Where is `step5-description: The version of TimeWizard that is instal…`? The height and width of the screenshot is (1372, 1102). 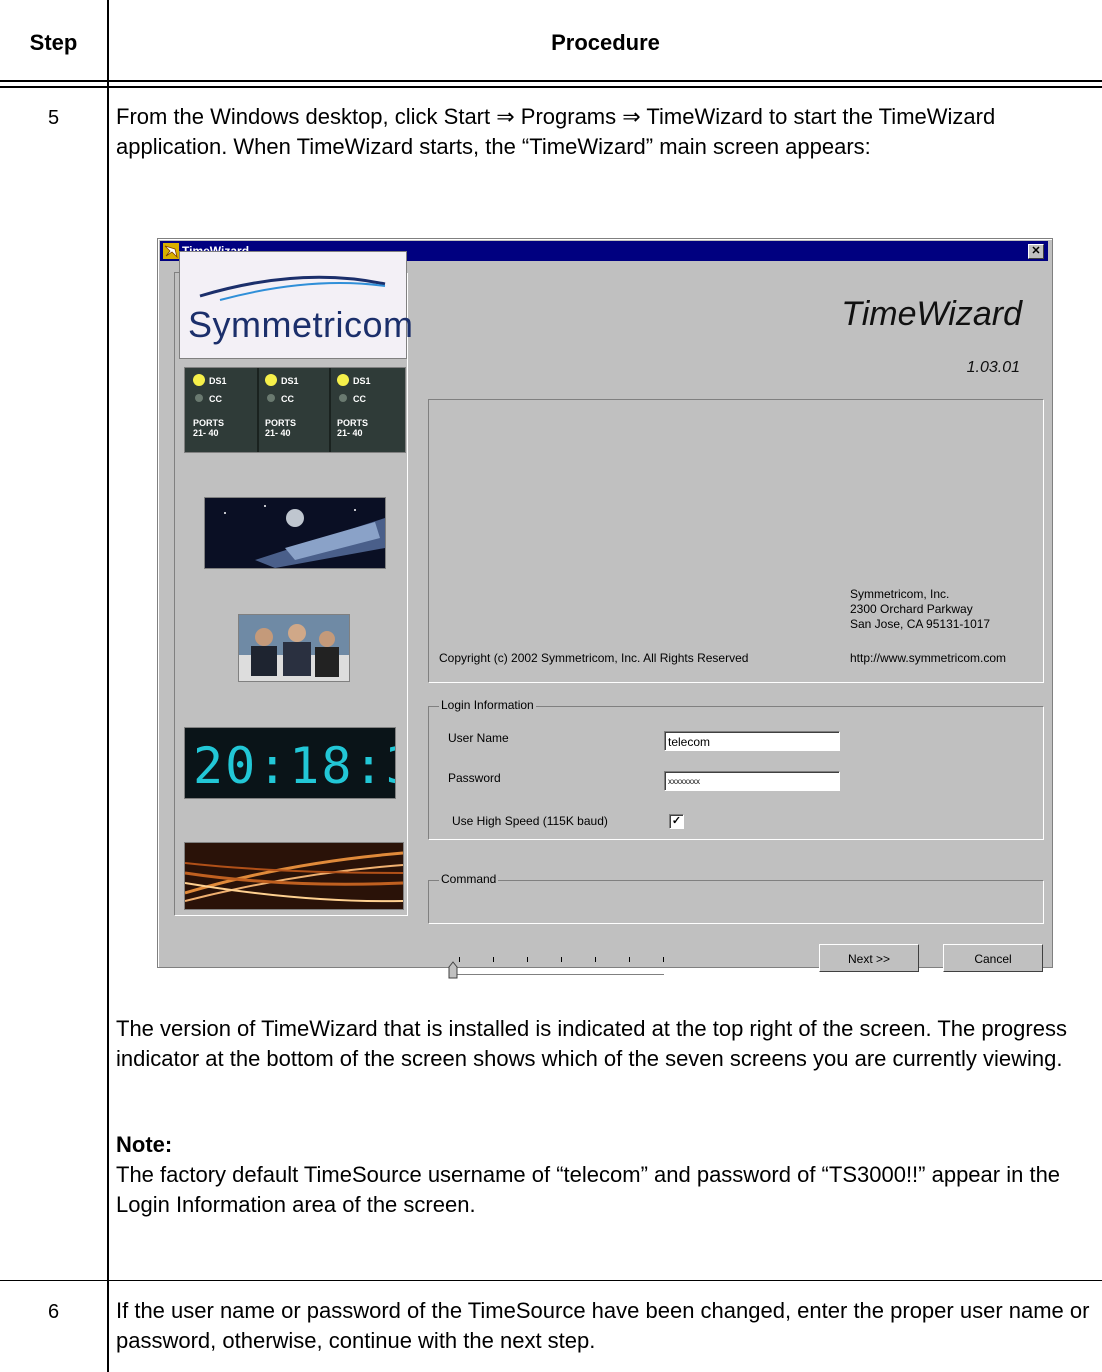
step5-description: The version of TimeWizard that is instal… is located at coordinates (591, 1043).